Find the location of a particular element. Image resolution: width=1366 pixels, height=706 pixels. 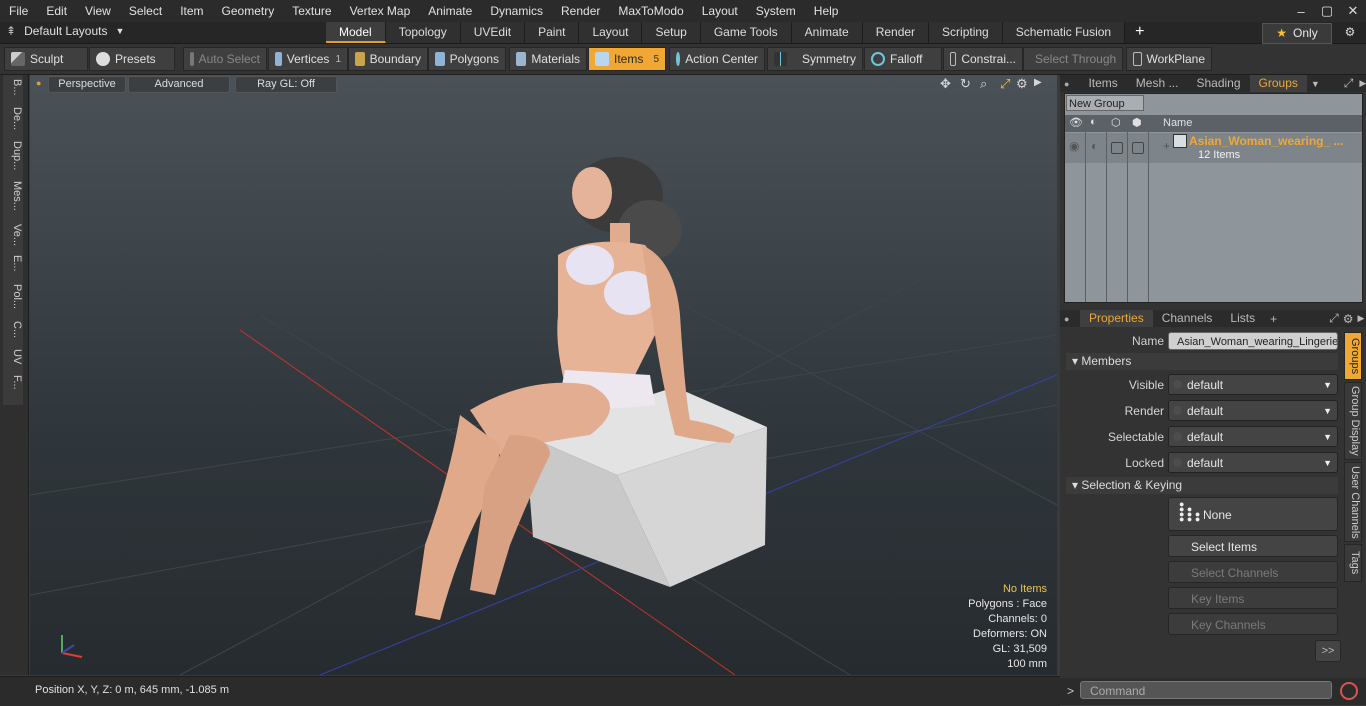

none-button: ● ● ● ● ● ● ● ● ● None is located at coordinates (1253, 514).